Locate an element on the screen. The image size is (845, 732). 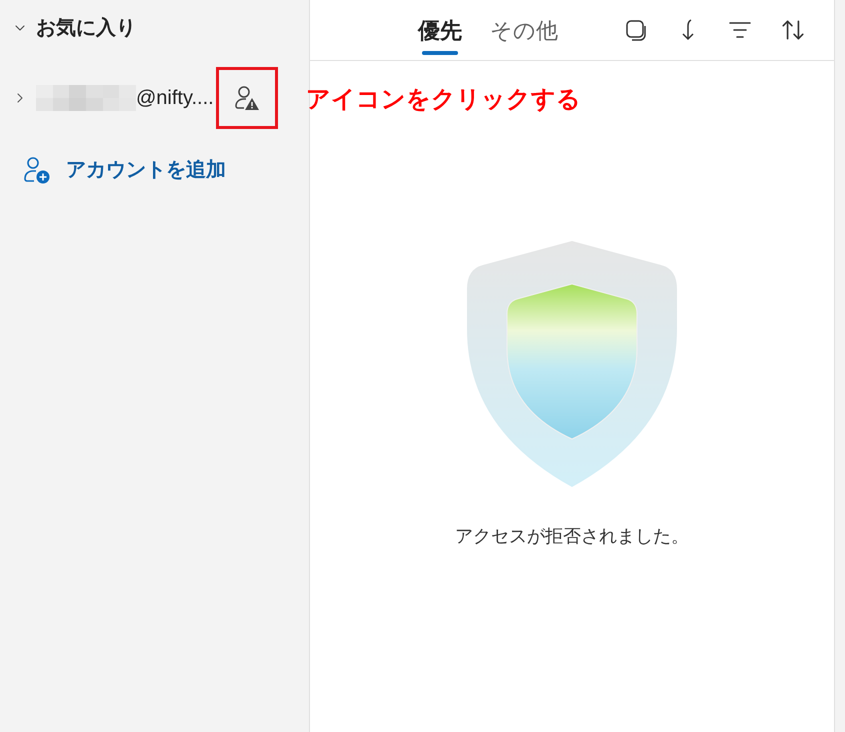
person-warning-icon is located at coordinates (246, 98).